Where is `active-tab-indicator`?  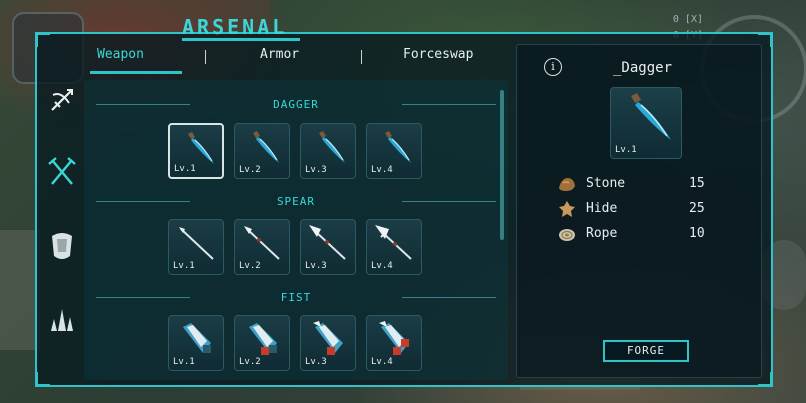
active-tab-indicator is located at coordinates (136, 72).